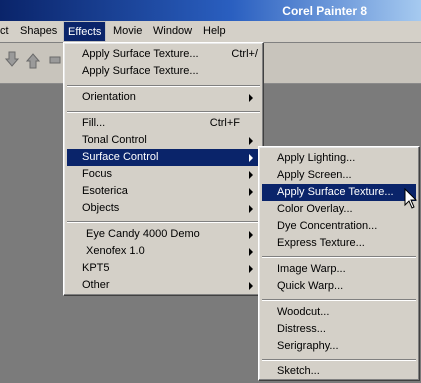 Image resolution: width=421 pixels, height=383 pixels. I want to click on effects-eye-candy: Eye Candy 4000 Demo, so click(163, 234).